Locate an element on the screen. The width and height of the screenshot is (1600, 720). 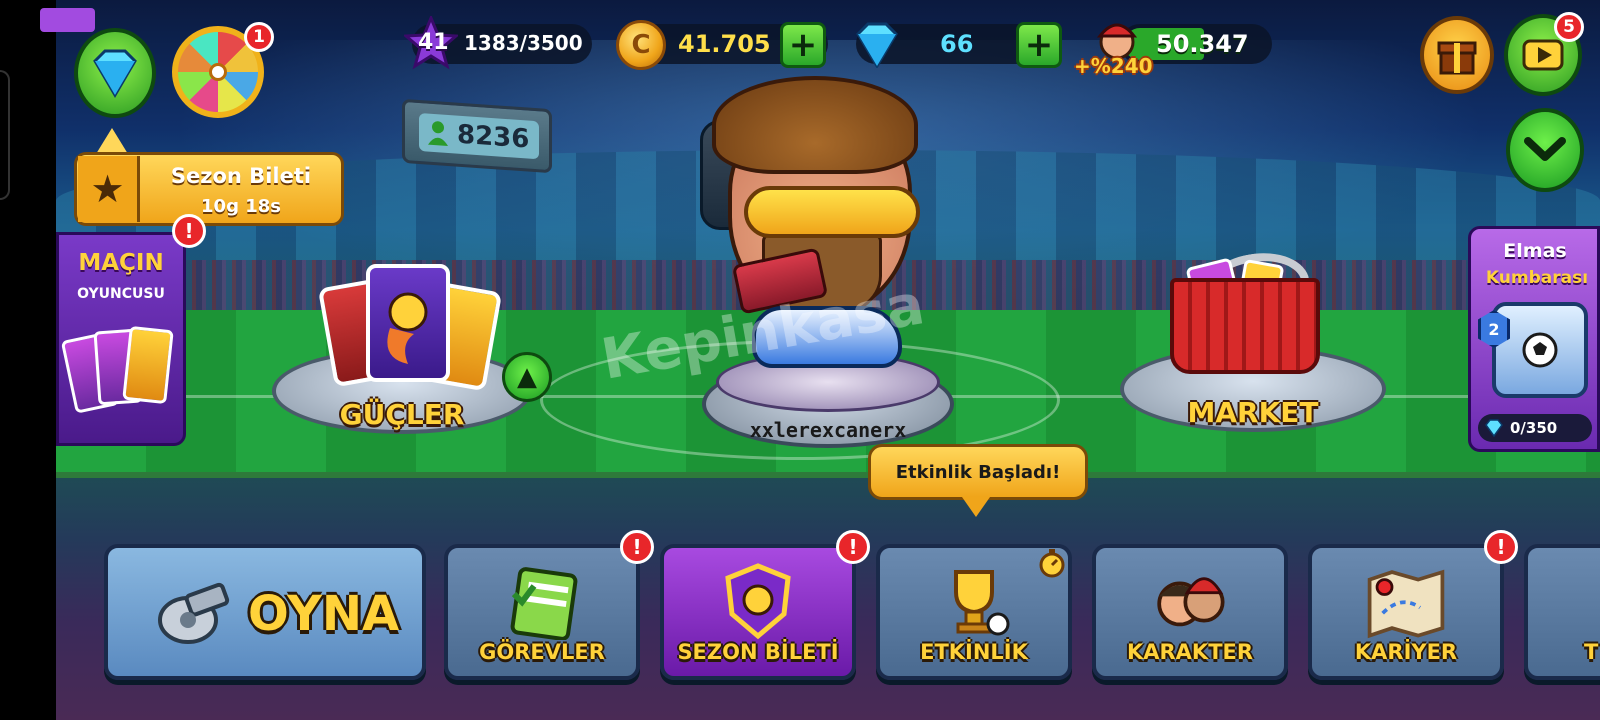
gift-button is located at coordinates (1457, 55).